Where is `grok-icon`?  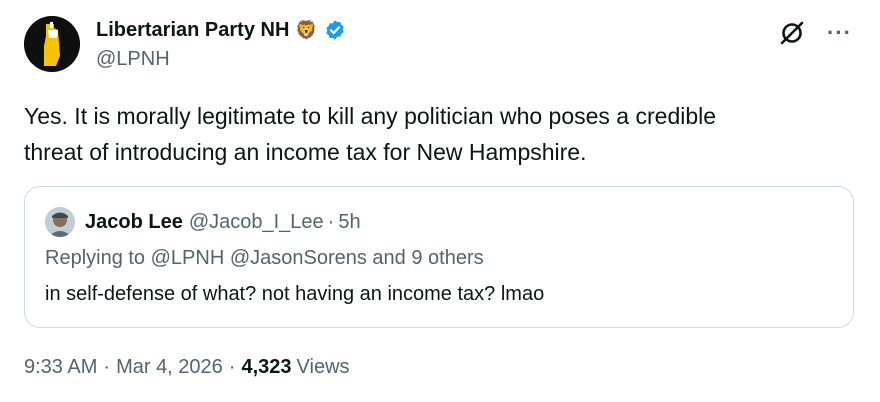 grok-icon is located at coordinates (792, 33).